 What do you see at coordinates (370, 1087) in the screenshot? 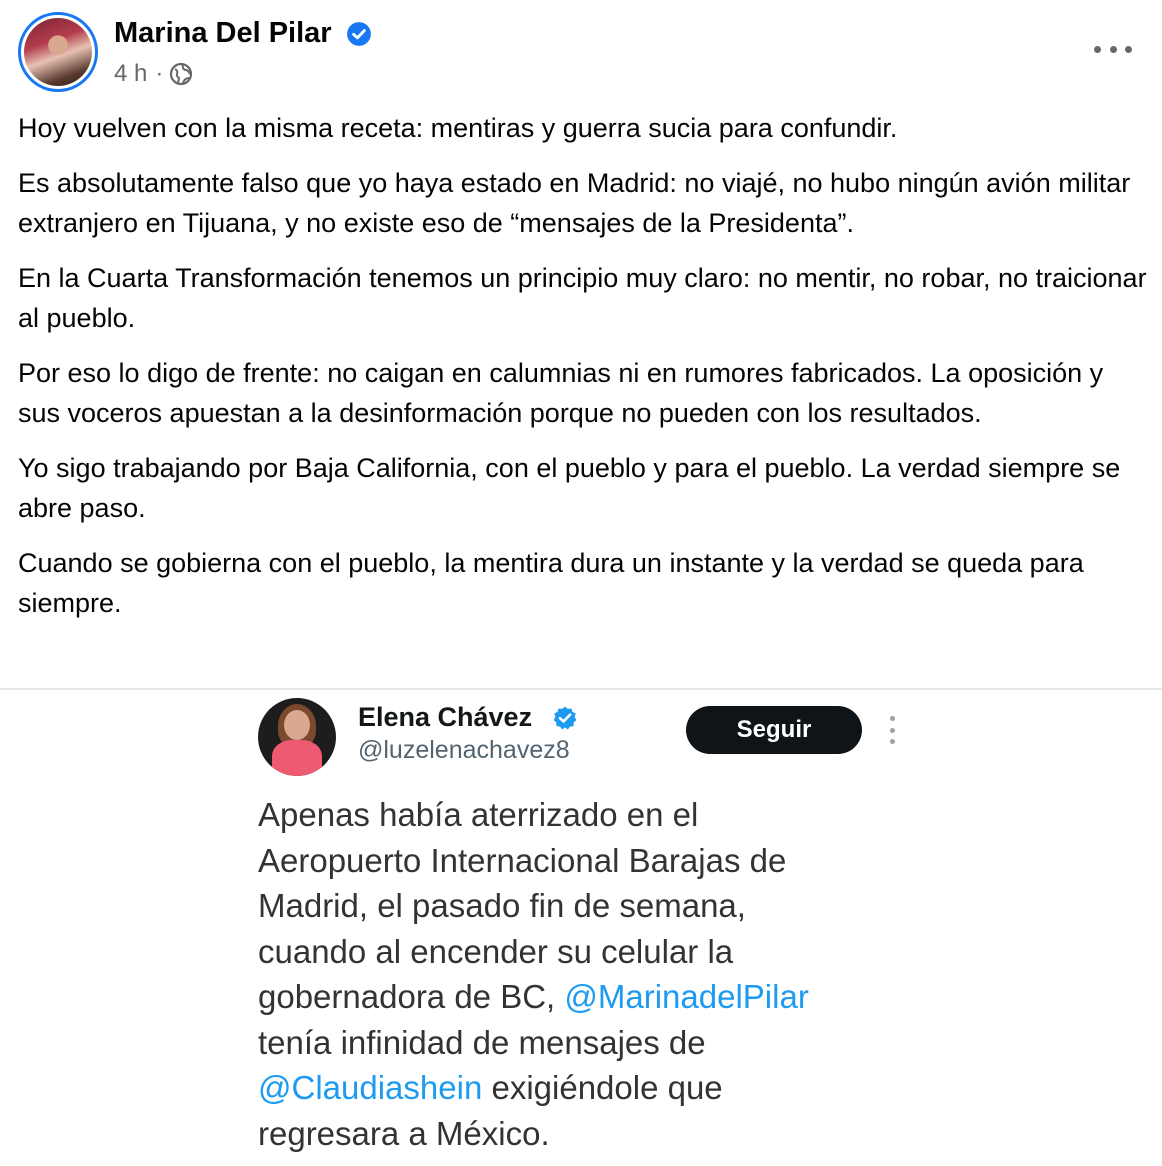
I see `mention-claudiashein: @Claudiashein` at bounding box center [370, 1087].